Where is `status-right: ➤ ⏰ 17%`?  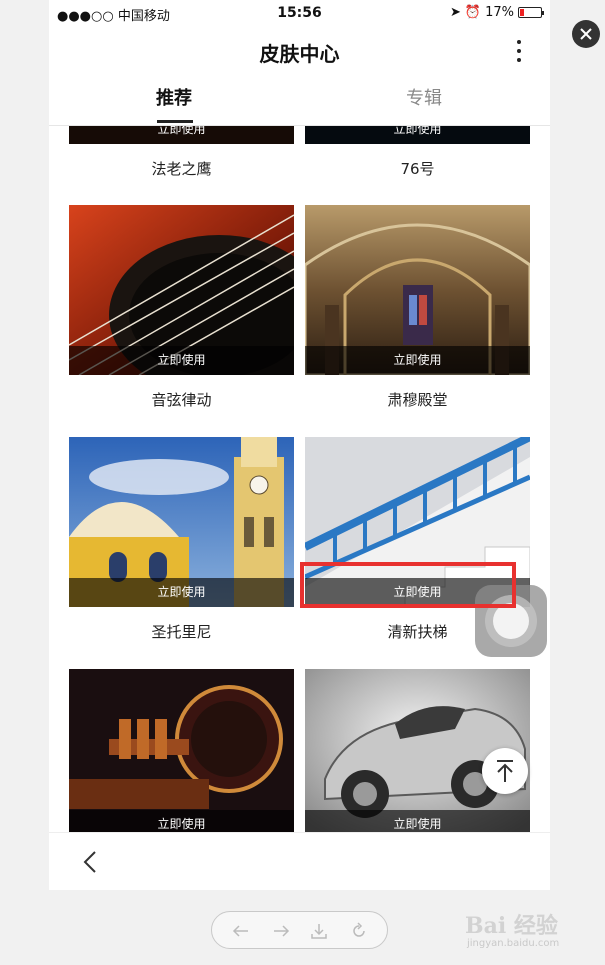 status-right: ➤ ⏰ 17% is located at coordinates (497, 12).